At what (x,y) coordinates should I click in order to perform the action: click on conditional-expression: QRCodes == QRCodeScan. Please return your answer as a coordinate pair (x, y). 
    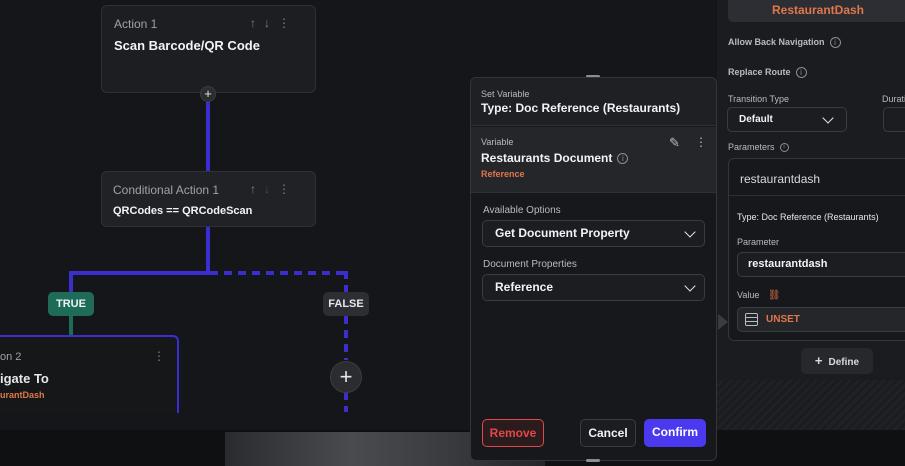
    Looking at the image, I should click on (183, 211).